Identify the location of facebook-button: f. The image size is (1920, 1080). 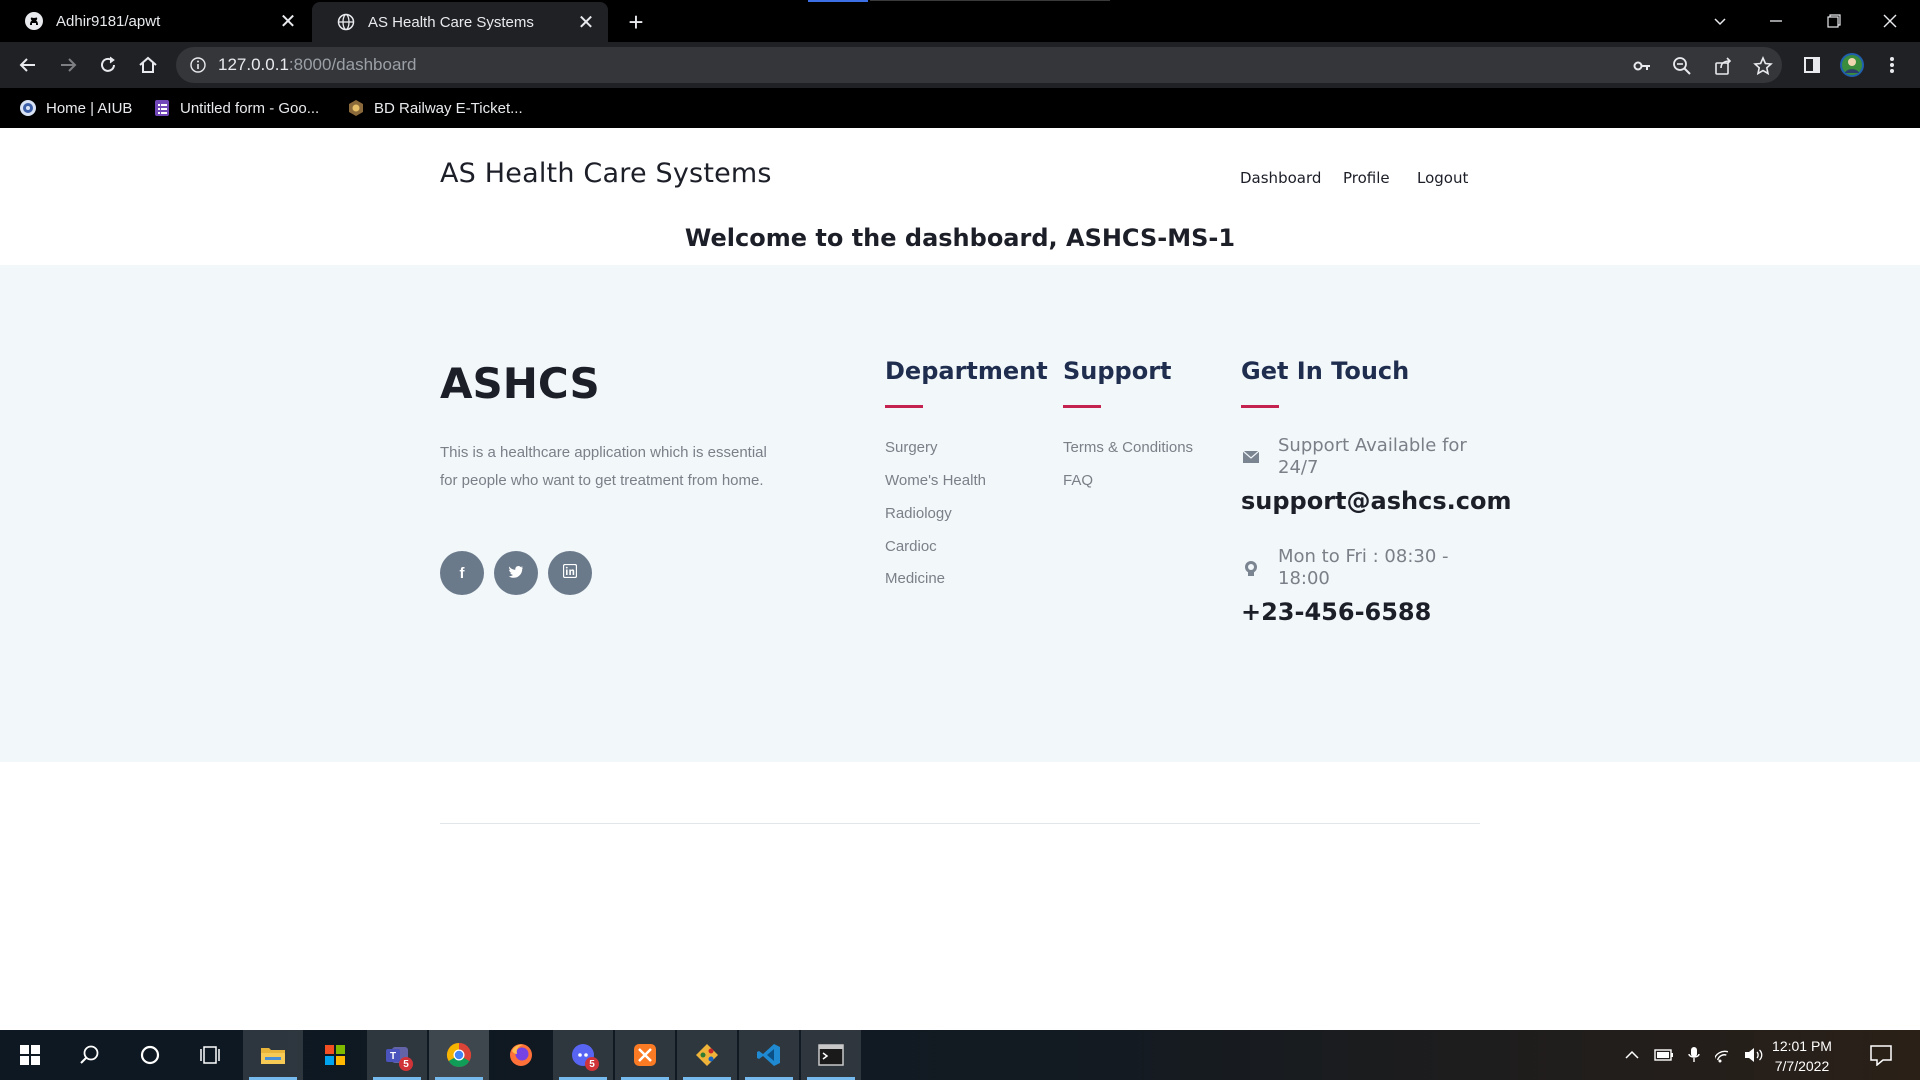
(462, 573).